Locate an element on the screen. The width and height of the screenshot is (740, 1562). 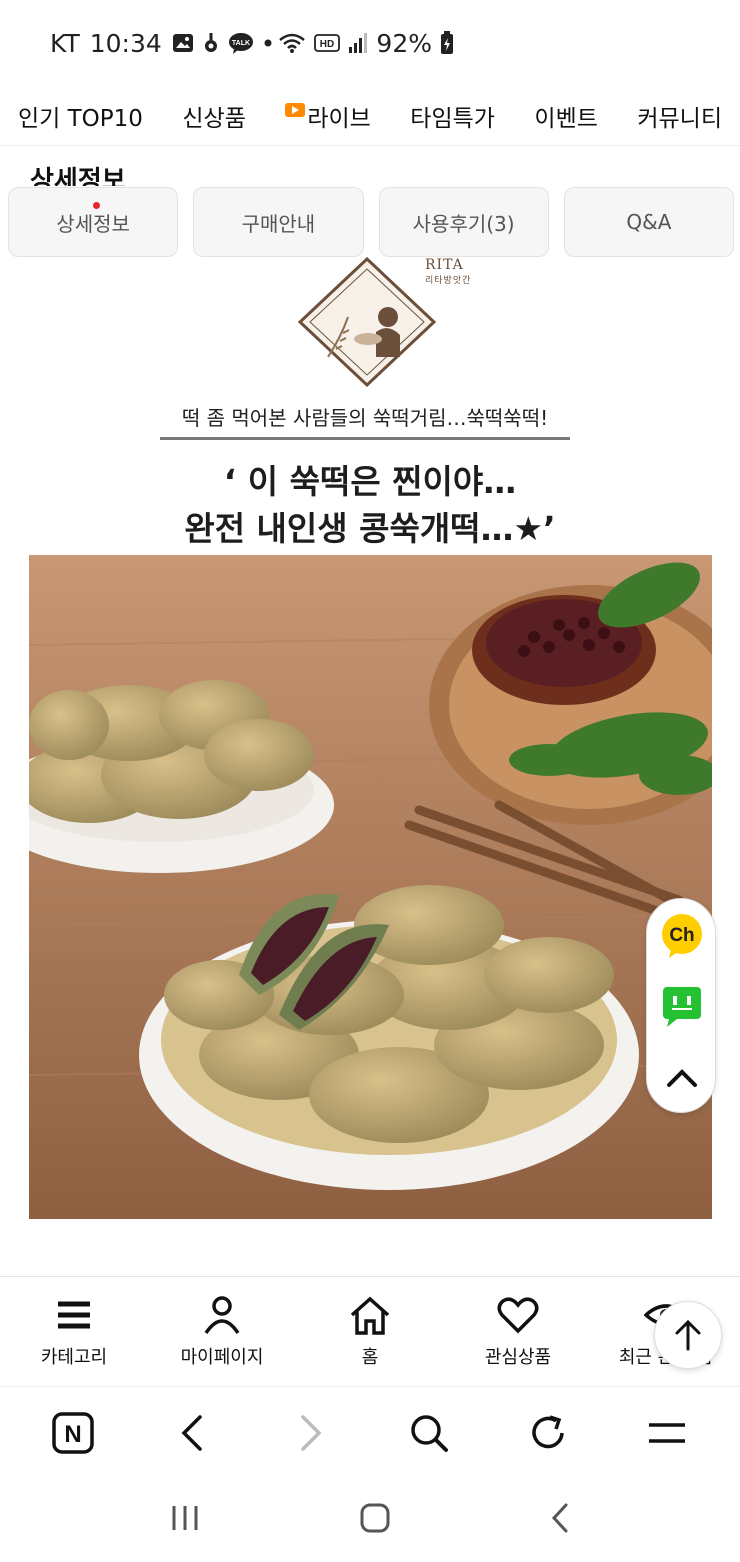
browser-back-button is located at coordinates (192, 1433).